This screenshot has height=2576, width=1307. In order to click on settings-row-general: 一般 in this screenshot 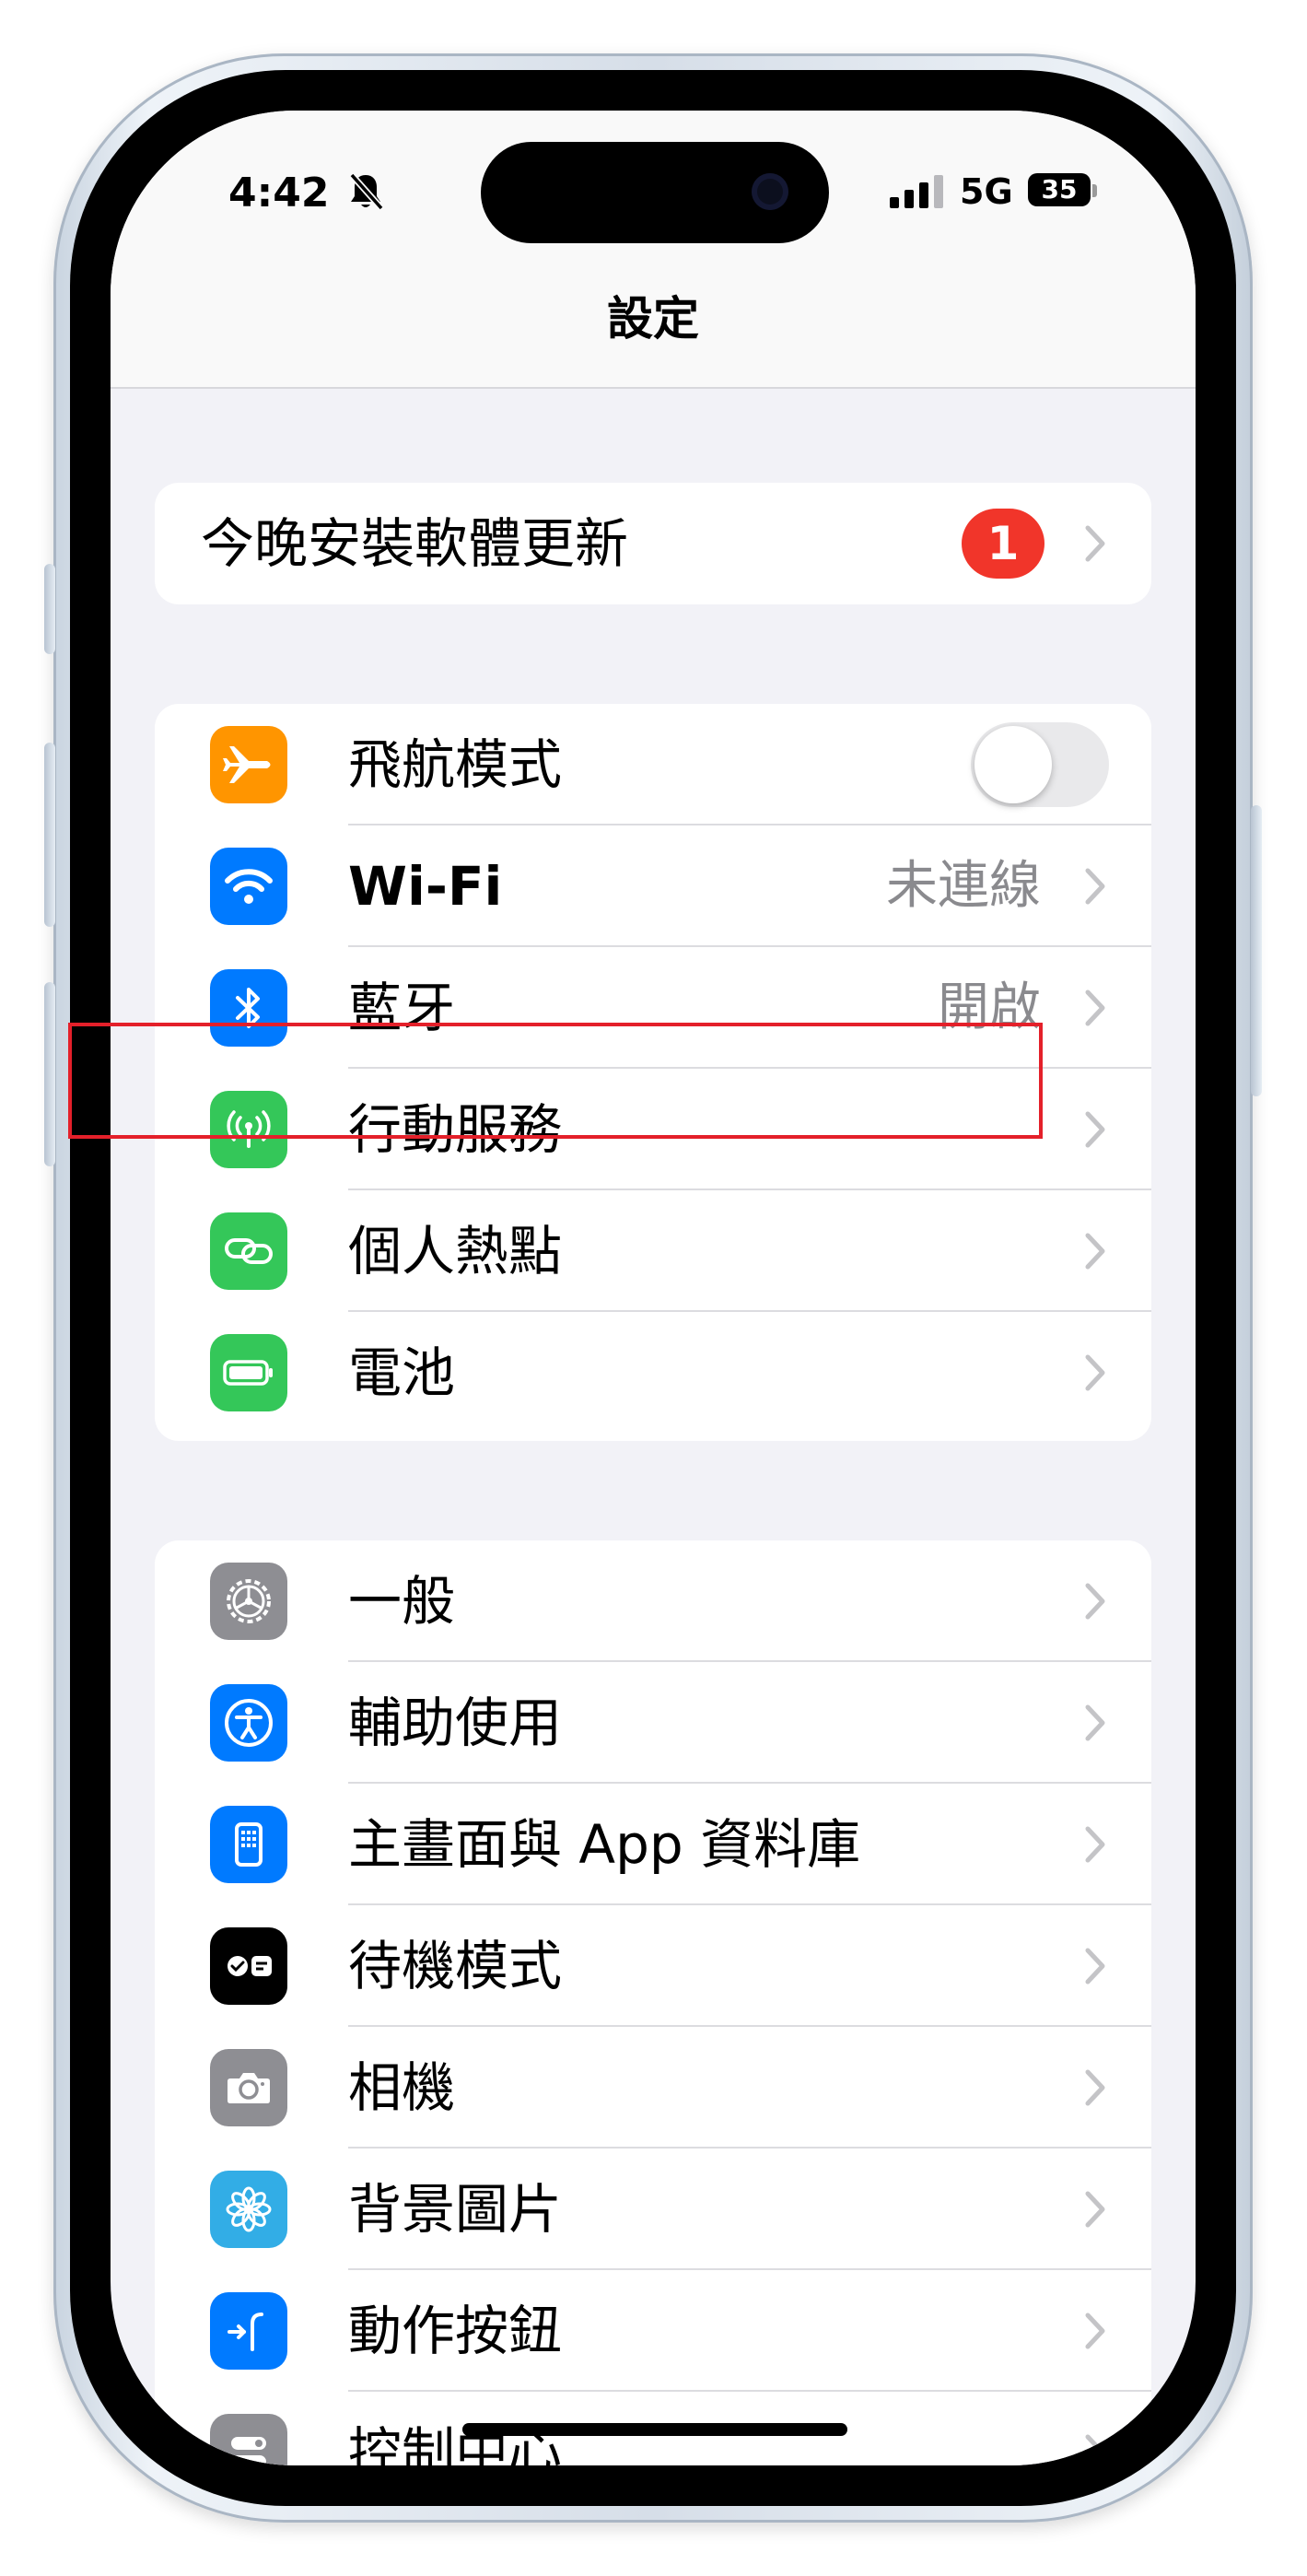, I will do `click(653, 1601)`.